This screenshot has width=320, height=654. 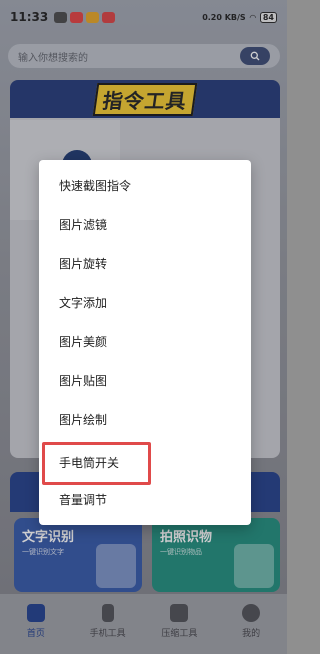 I want to click on menu-item-add-text: 文字添加, so click(x=83, y=303).